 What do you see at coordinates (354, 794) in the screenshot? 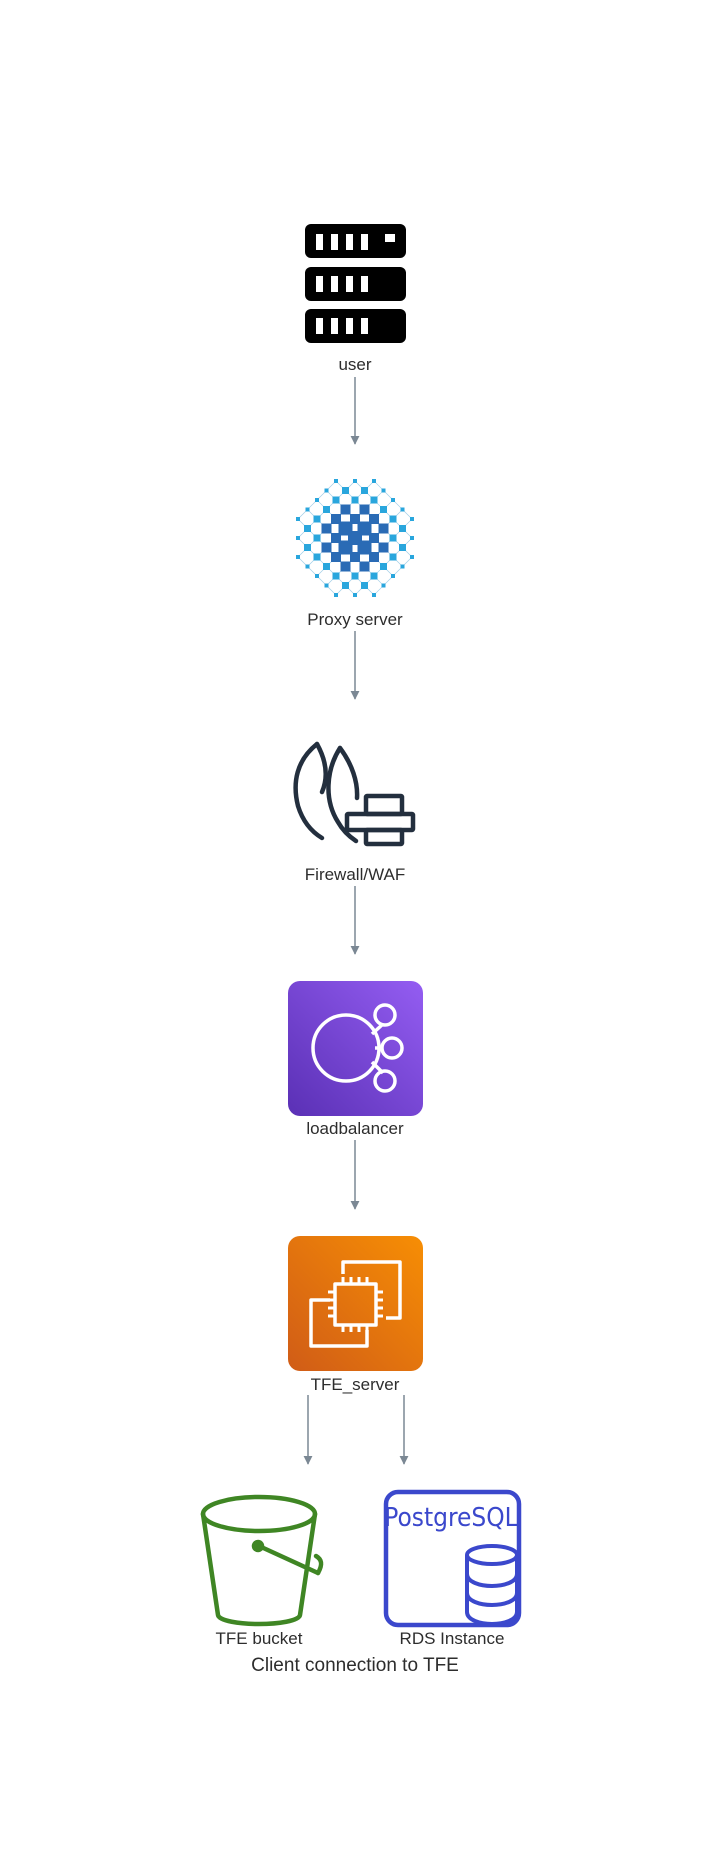
I see `firewall-icon` at bounding box center [354, 794].